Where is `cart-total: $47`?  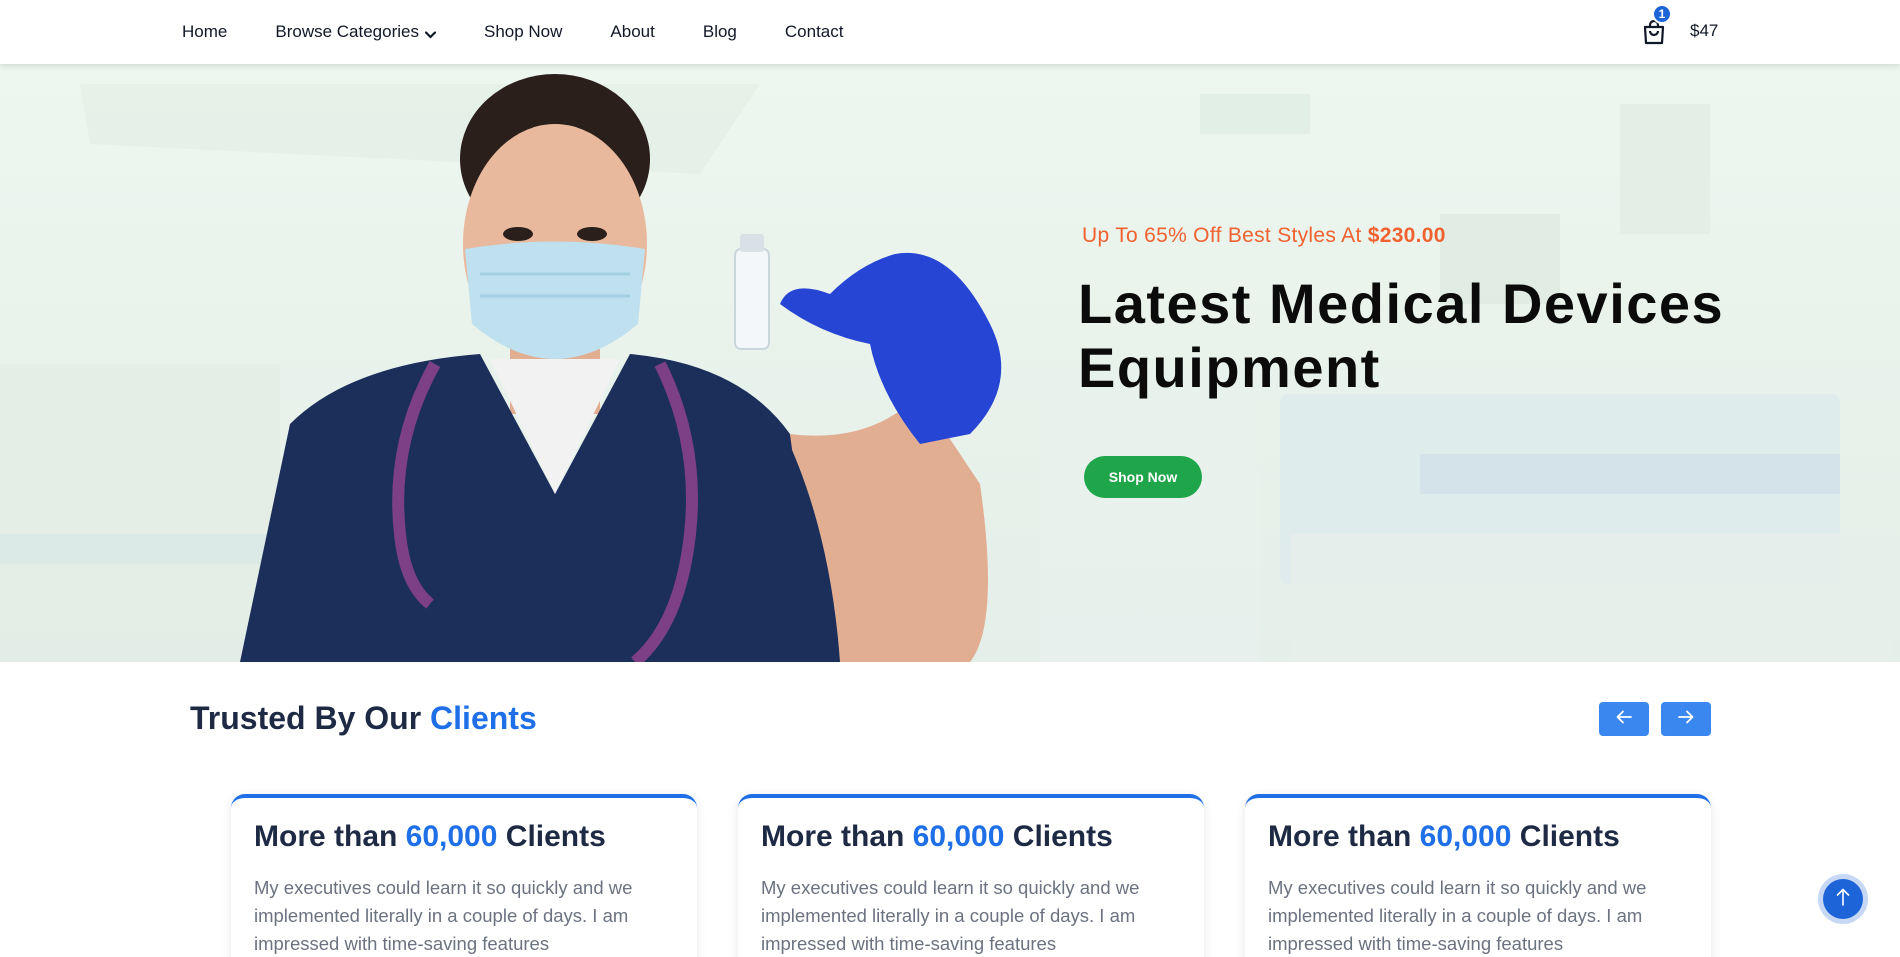
cart-total: $47 is located at coordinates (1704, 30).